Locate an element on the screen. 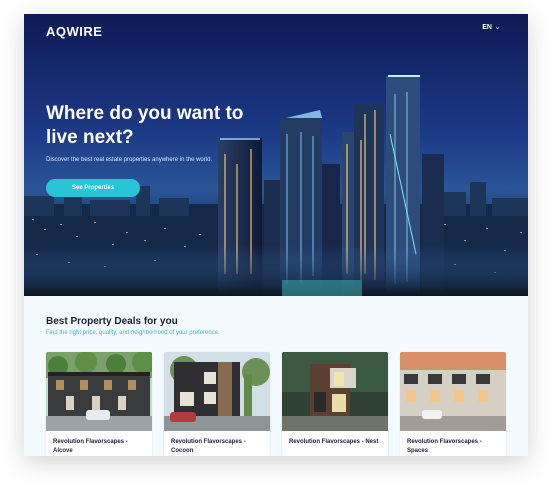  brand-logo: AQWIRE is located at coordinates (74, 31).